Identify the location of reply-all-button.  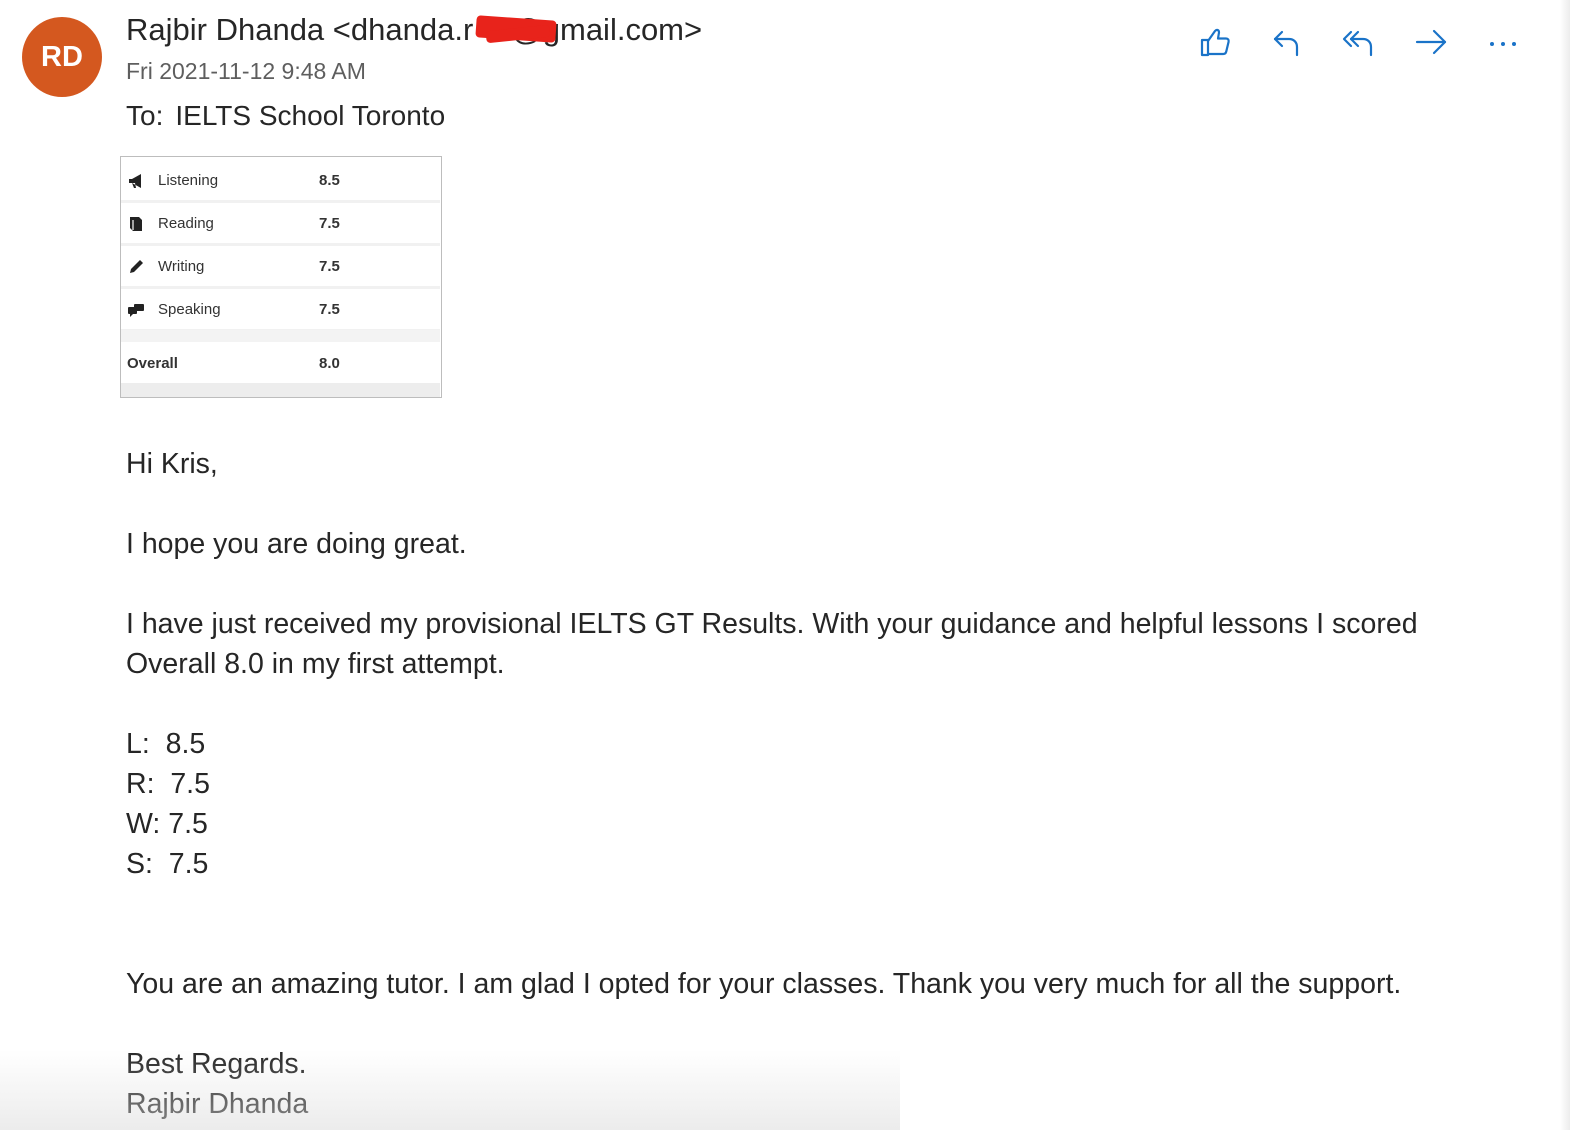
(1359, 42).